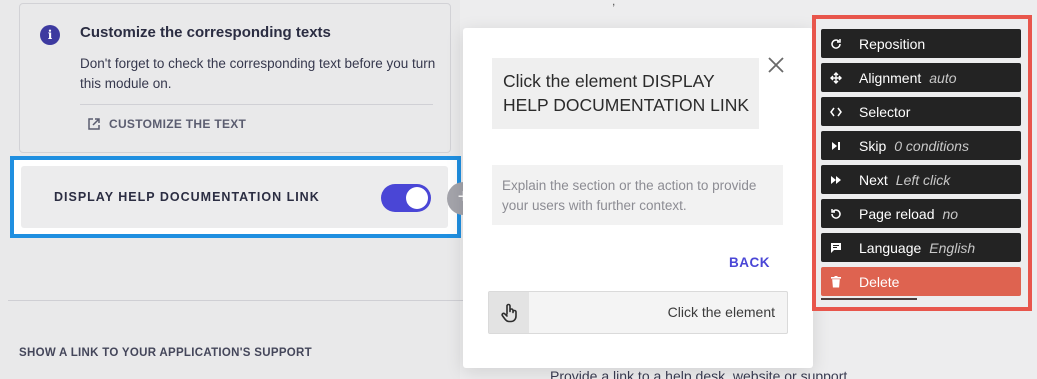 This screenshot has height=379, width=1037. Describe the element at coordinates (890, 77) in the screenshot. I see `menu-label: Alignment` at that location.